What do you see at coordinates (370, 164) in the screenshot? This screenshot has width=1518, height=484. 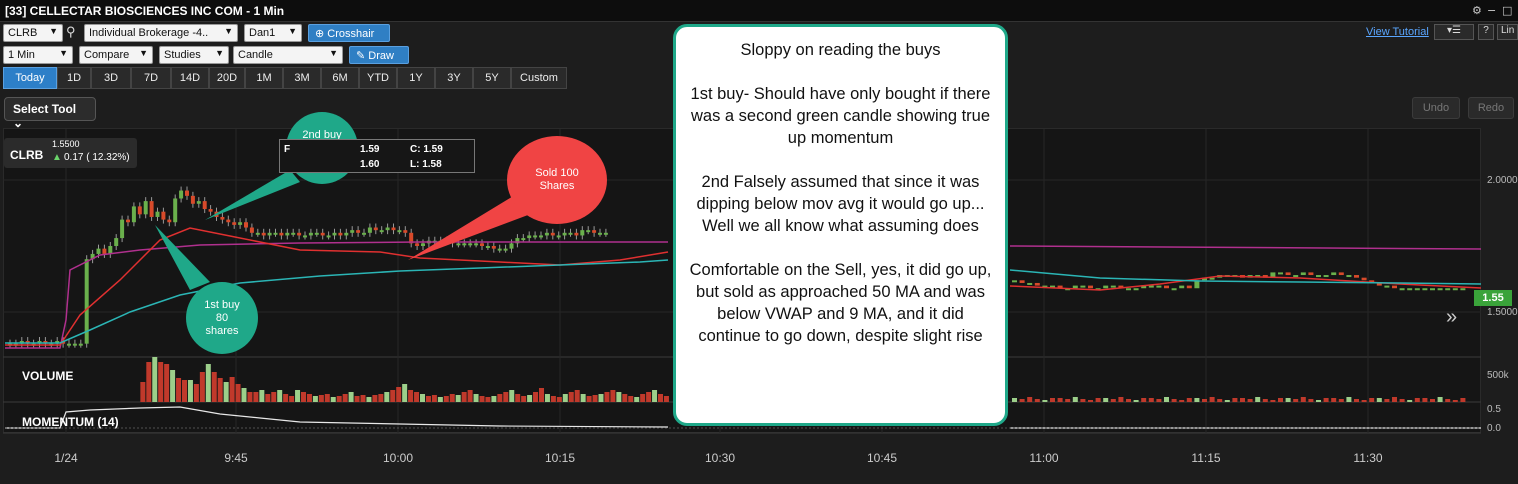 I see `ohlc-low-partial: 1.60` at bounding box center [370, 164].